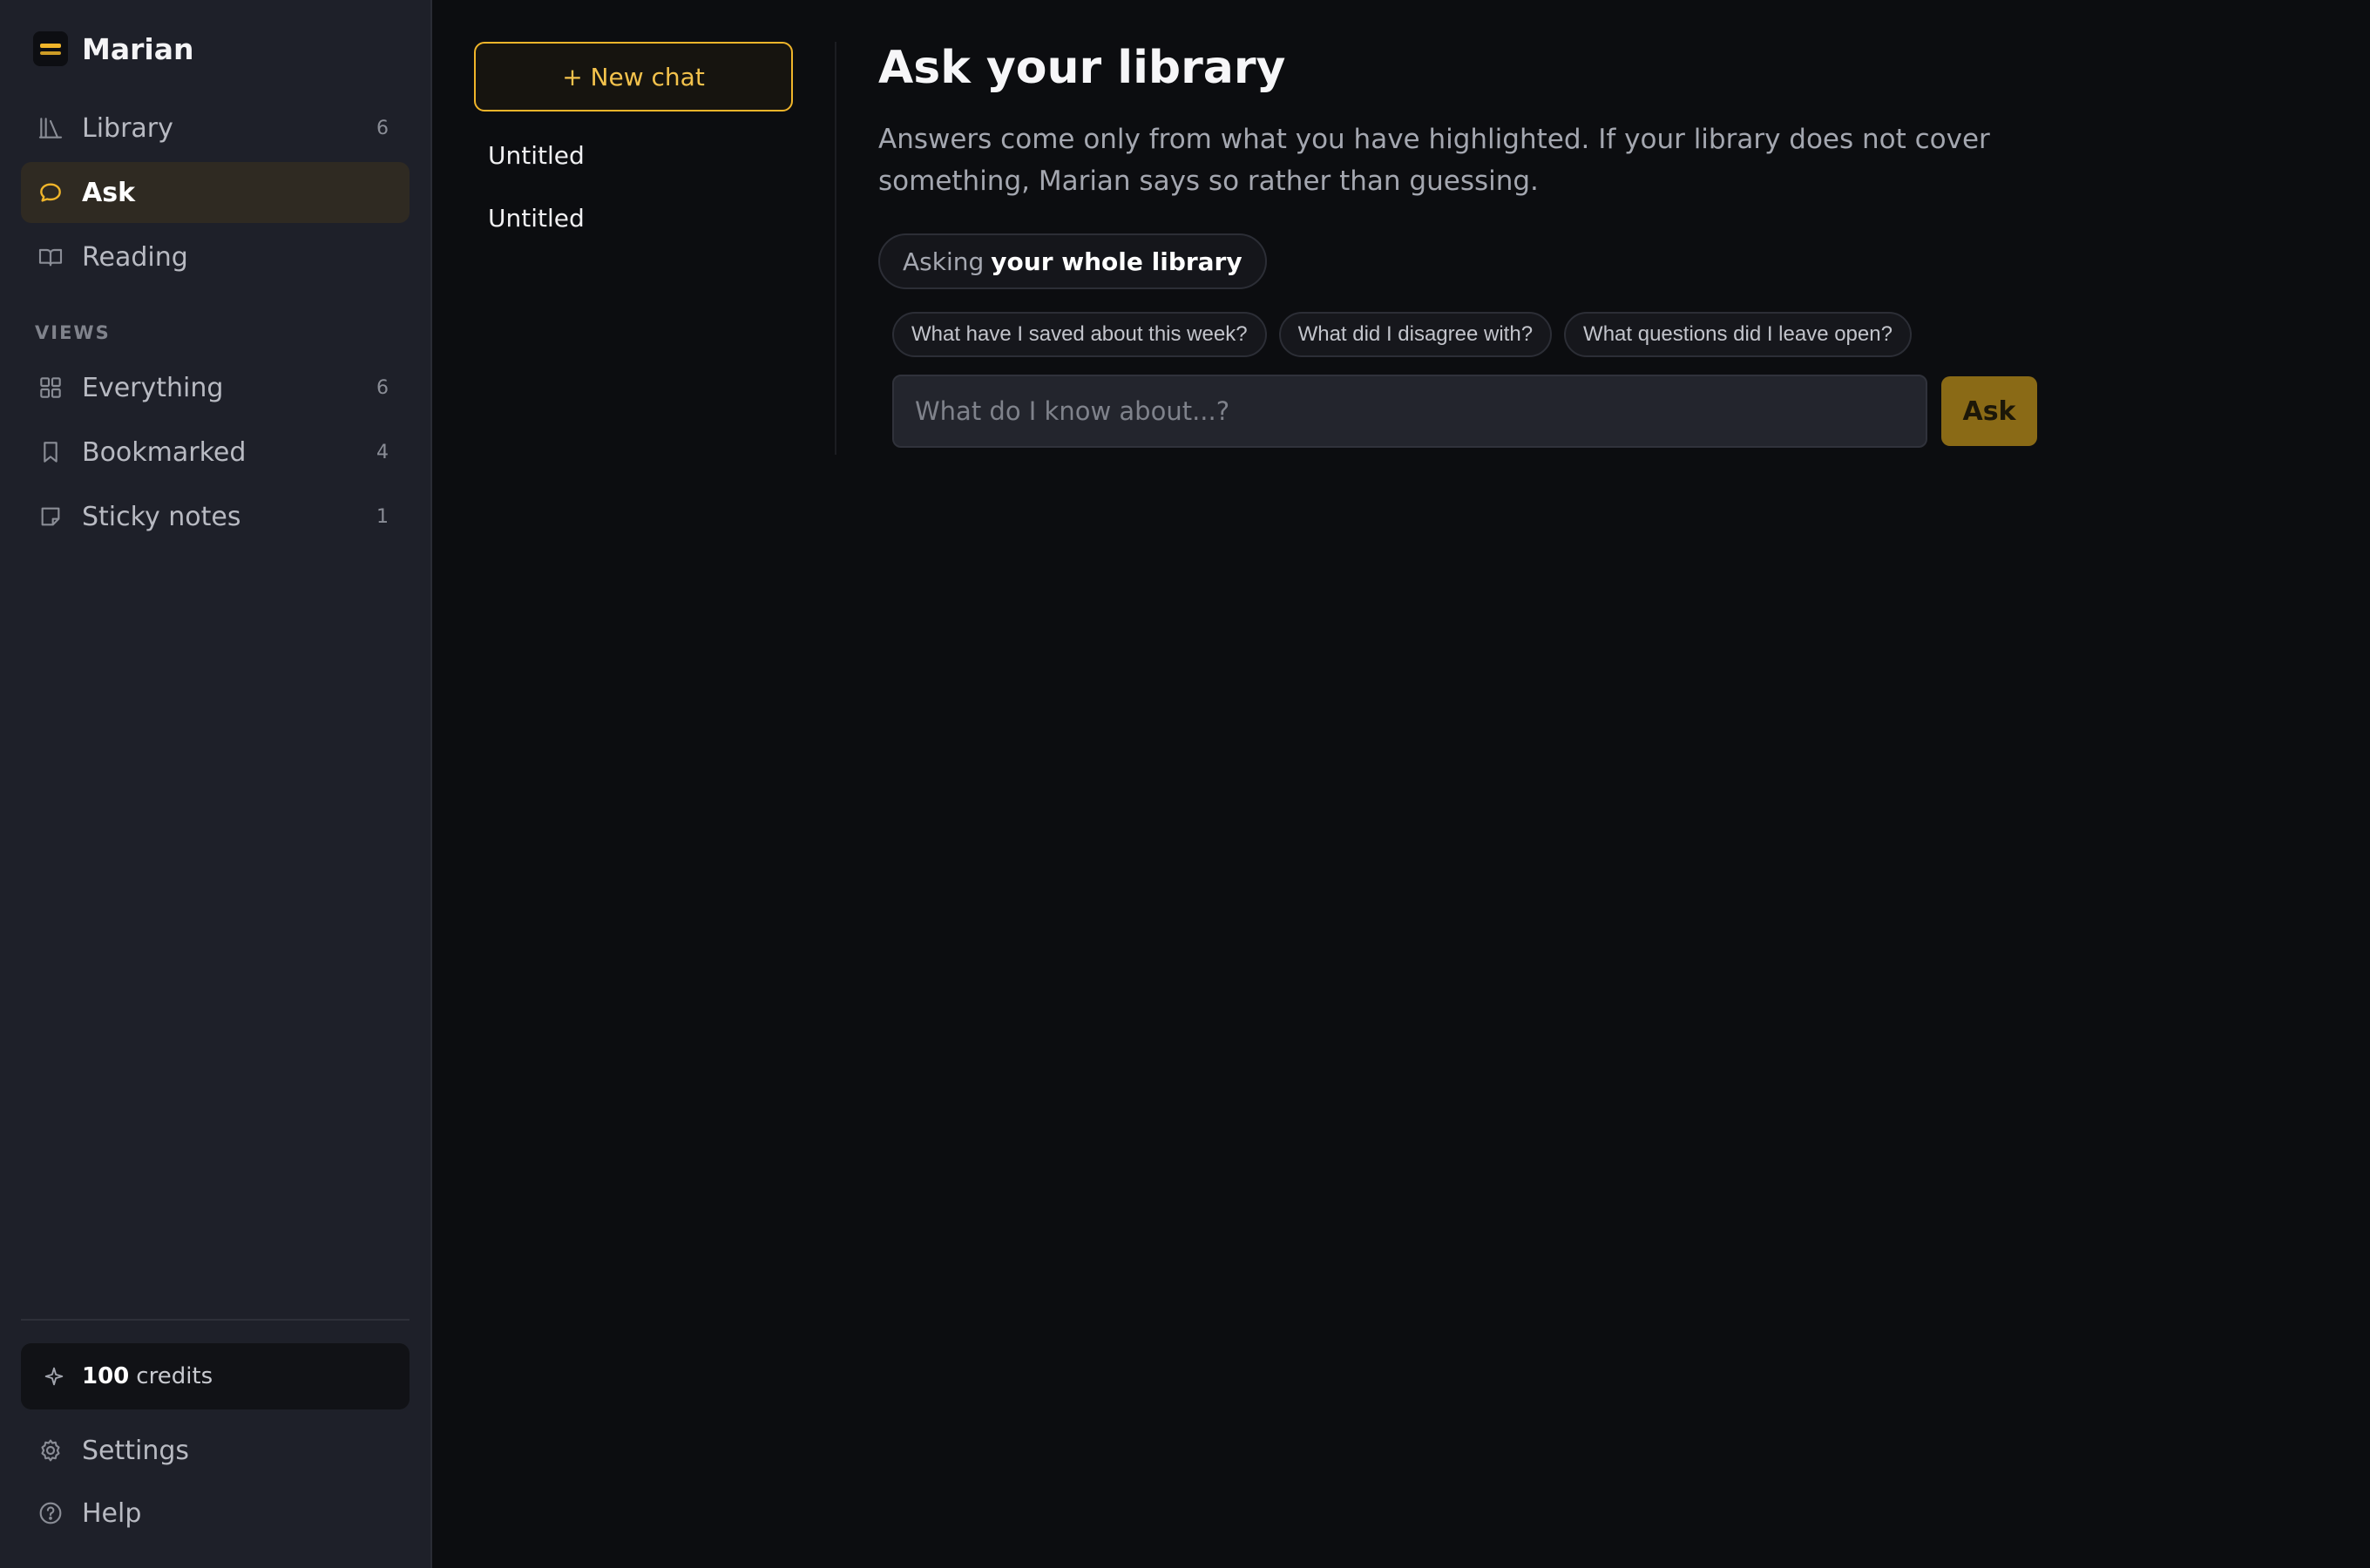 Image resolution: width=2370 pixels, height=1568 pixels. Describe the element at coordinates (50, 129) in the screenshot. I see `library-icon` at that location.